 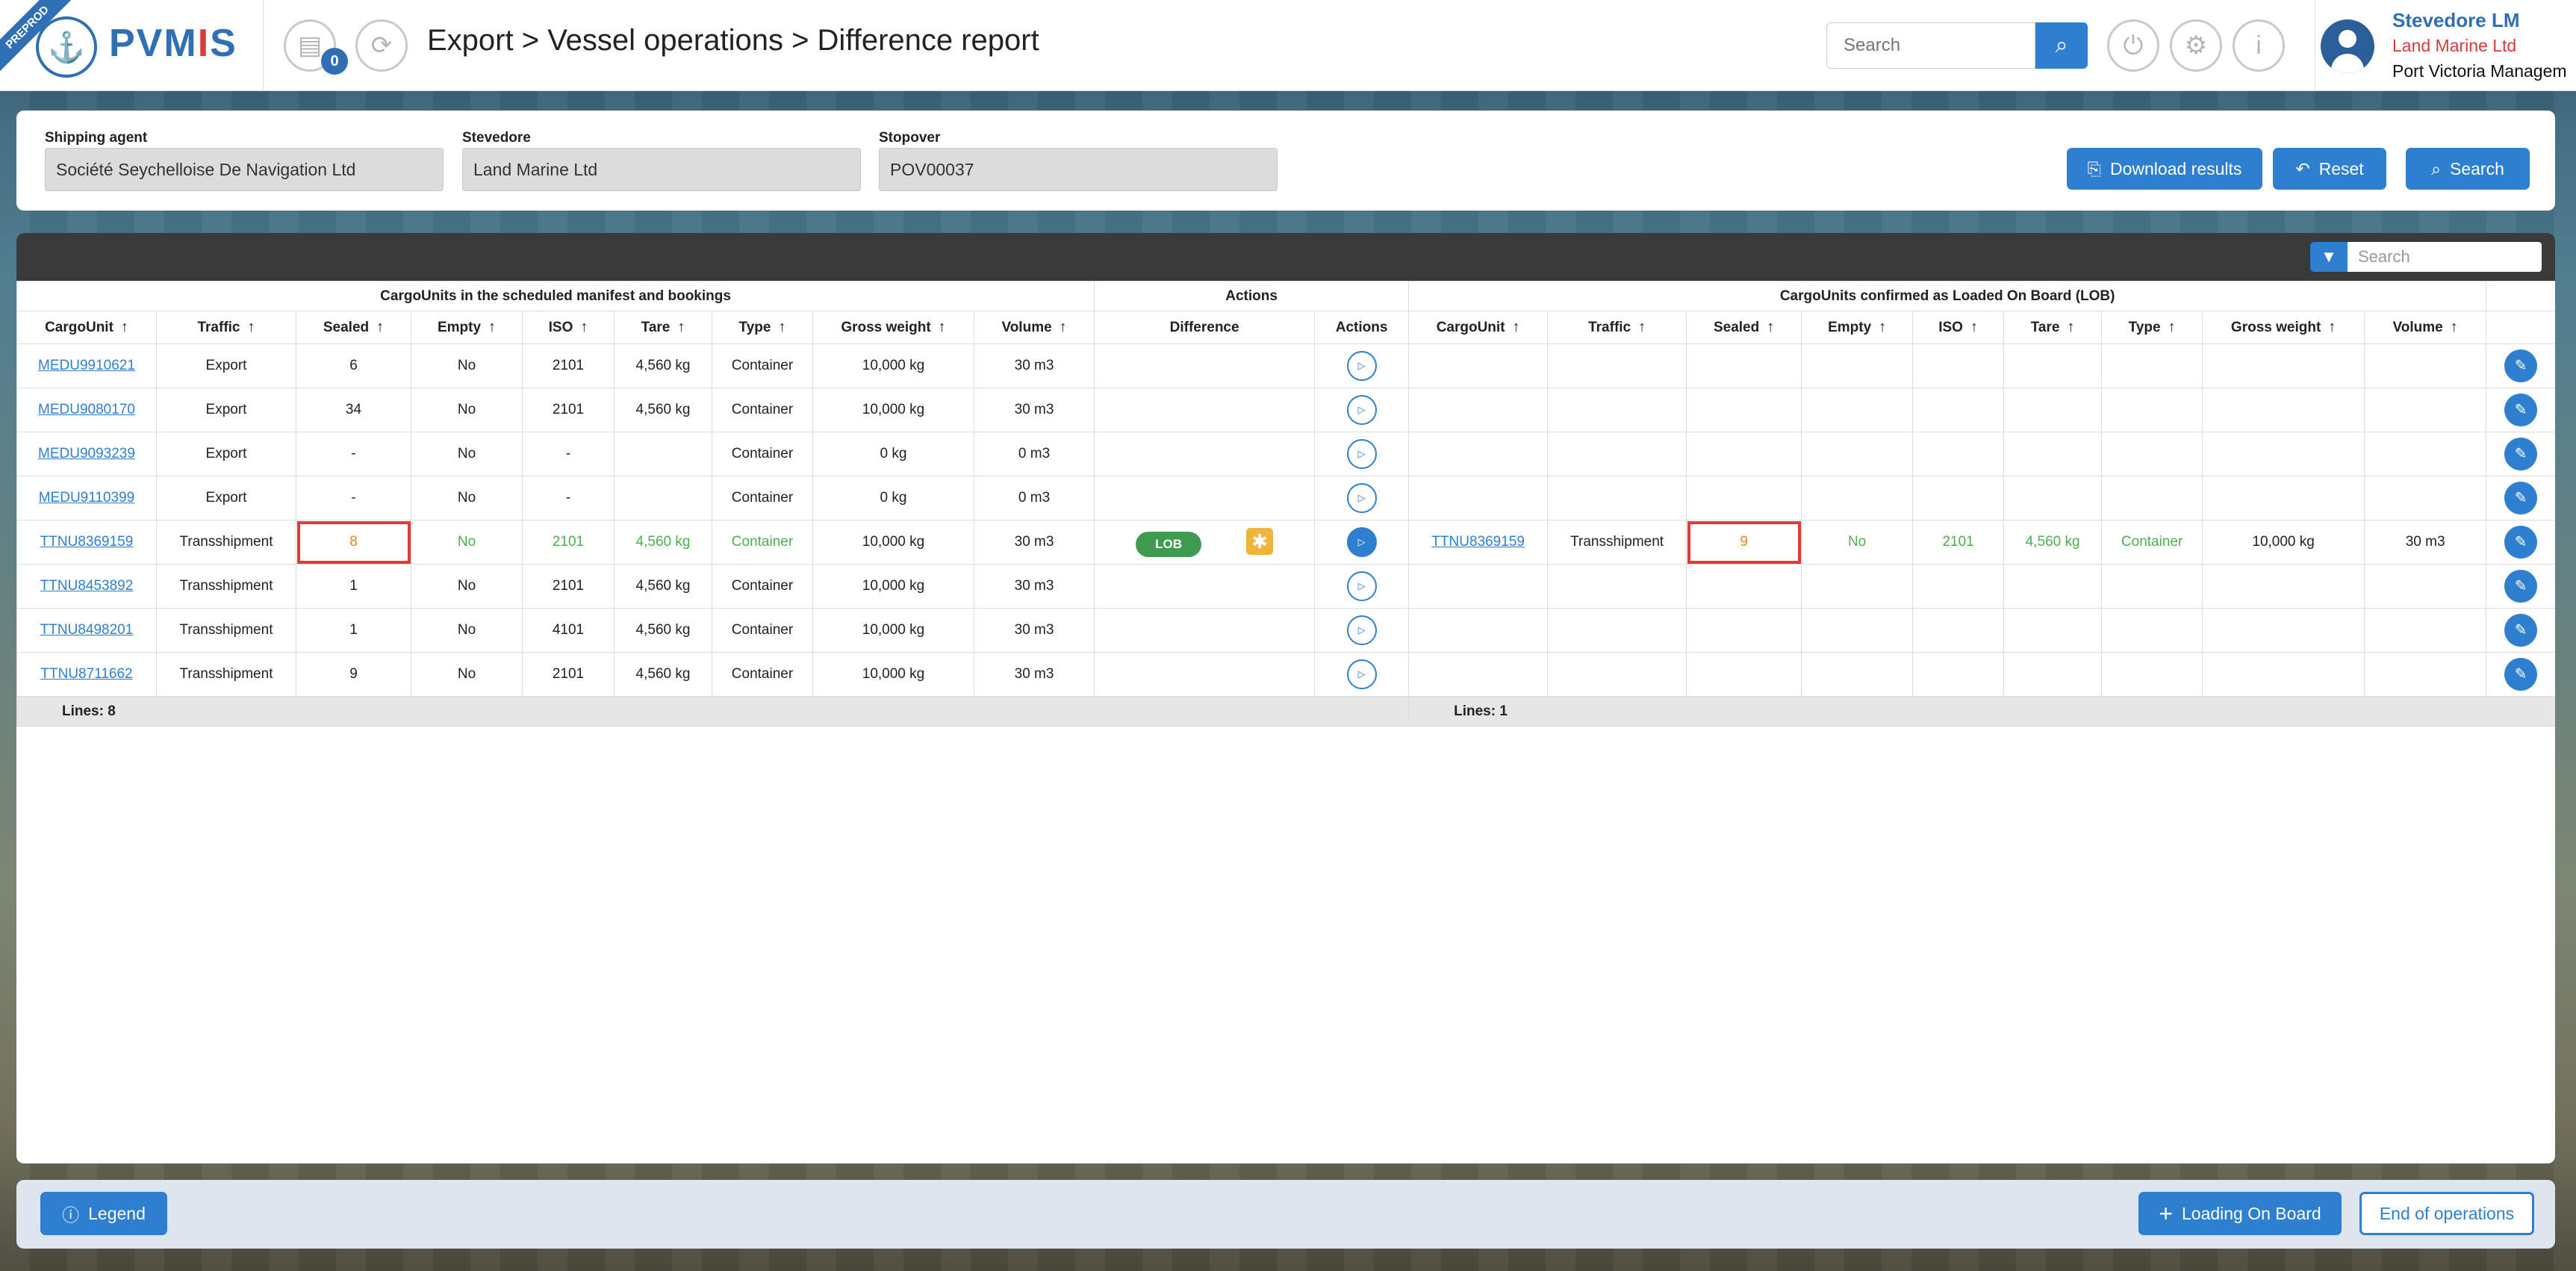 What do you see at coordinates (568, 327) in the screenshot?
I see `column-header-left-4: ISO ↑` at bounding box center [568, 327].